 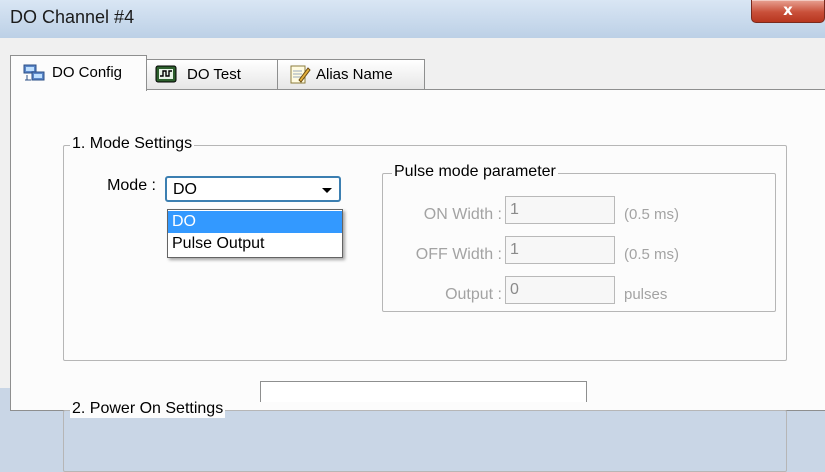 I want to click on on-width-label: ON Width :, so click(x=462, y=214).